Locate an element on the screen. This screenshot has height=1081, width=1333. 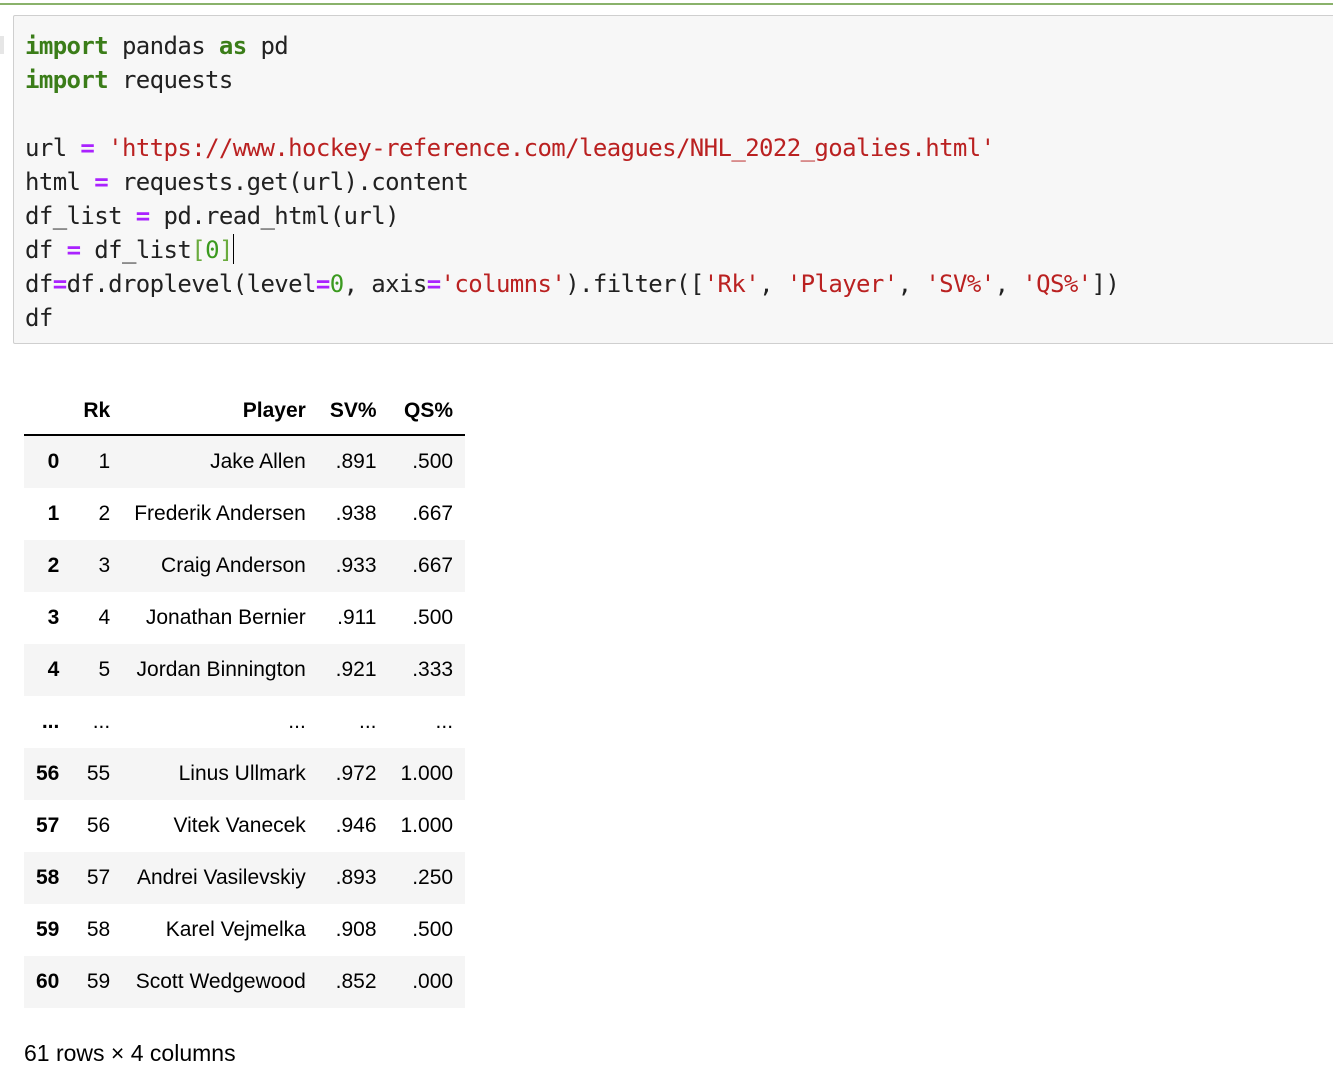
table-row: 1 2 Frederik Andersen .938 .667 is located at coordinates (245, 514).